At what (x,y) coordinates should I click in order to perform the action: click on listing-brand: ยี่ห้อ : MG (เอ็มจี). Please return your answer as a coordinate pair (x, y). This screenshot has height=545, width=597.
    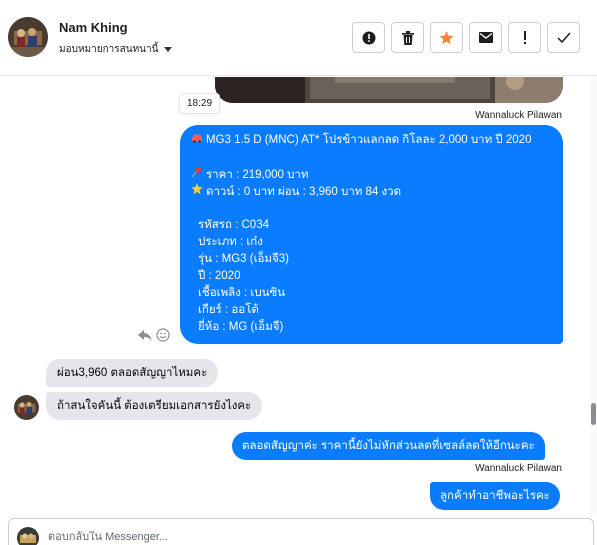
    Looking at the image, I should click on (241, 327).